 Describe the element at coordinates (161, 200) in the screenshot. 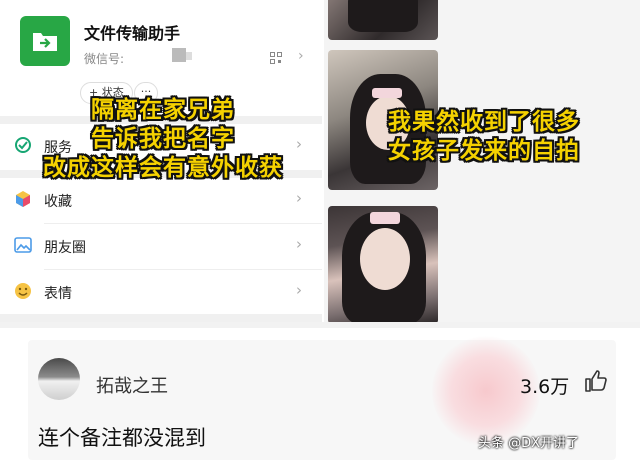

I see `menu-item-favorites: 收藏 ›` at that location.